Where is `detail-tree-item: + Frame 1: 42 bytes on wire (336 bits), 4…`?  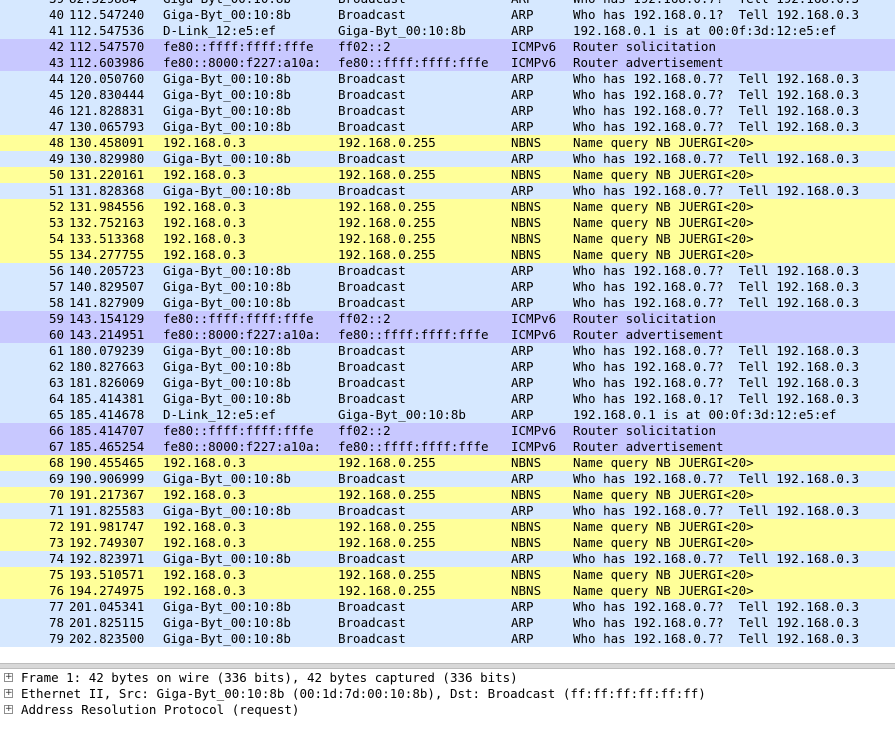 detail-tree-item: + Frame 1: 42 bytes on wire (336 bits), 4… is located at coordinates (447, 678).